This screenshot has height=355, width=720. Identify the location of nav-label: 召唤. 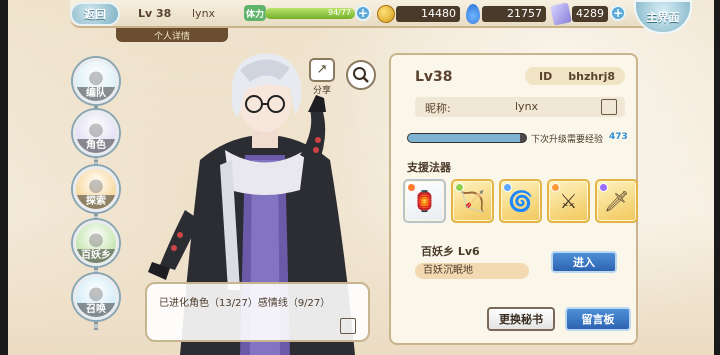
(96, 310).